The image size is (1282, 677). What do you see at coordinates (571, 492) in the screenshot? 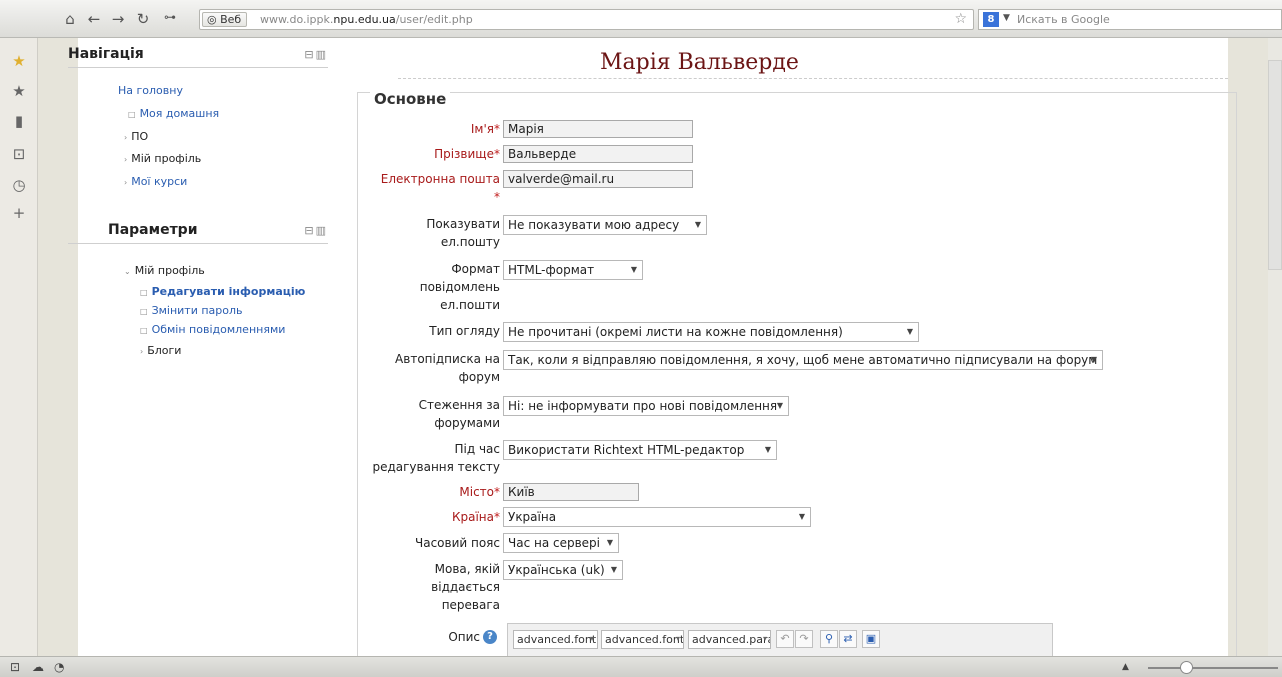
I see `city-input` at bounding box center [571, 492].